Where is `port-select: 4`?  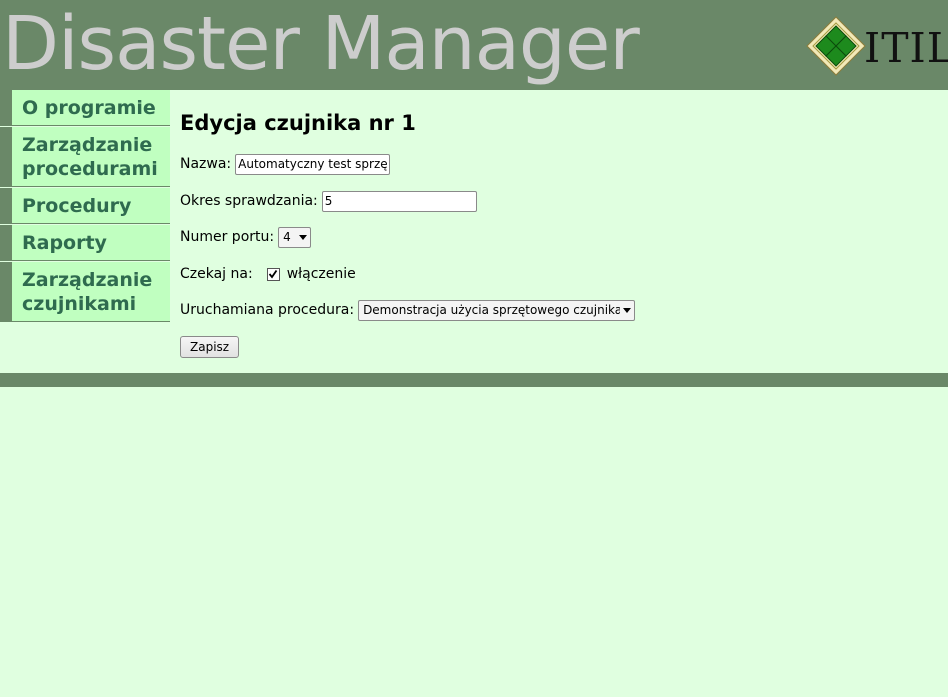 port-select: 4 is located at coordinates (295, 237).